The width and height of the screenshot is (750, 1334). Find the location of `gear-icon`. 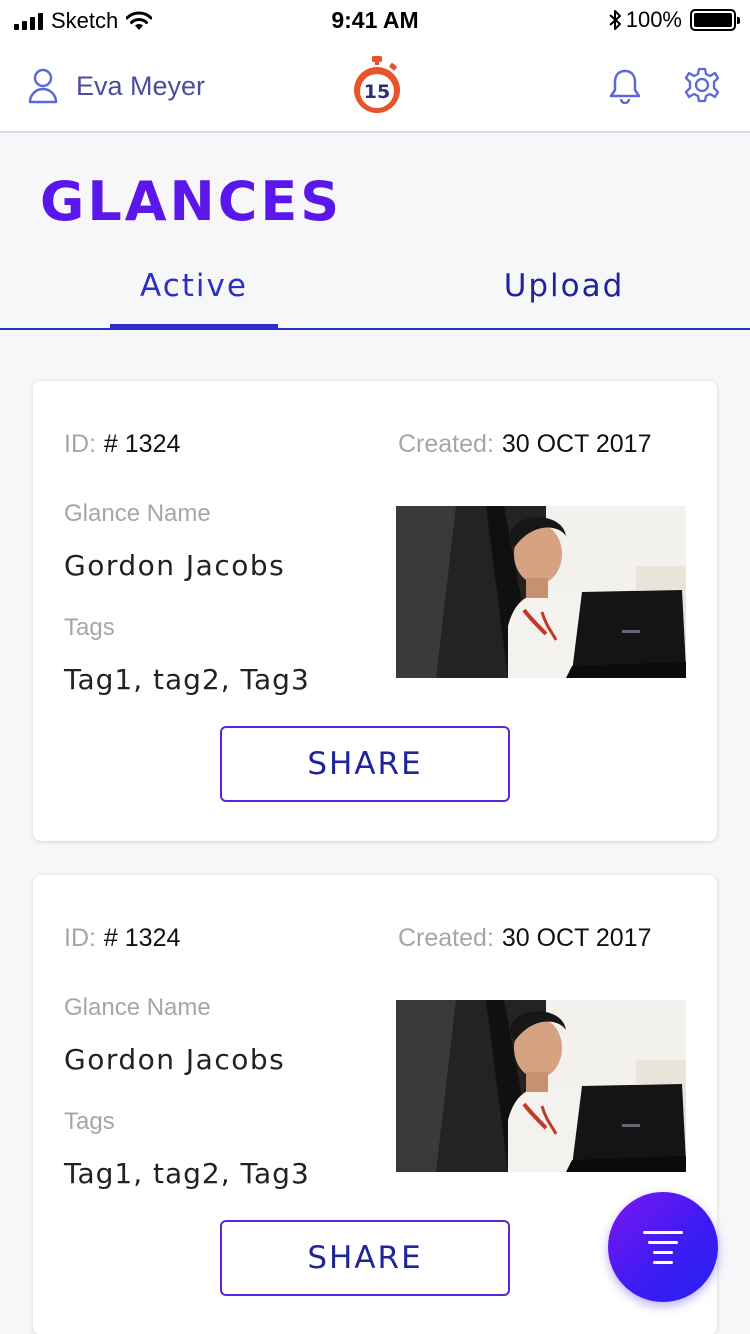

gear-icon is located at coordinates (702, 85).